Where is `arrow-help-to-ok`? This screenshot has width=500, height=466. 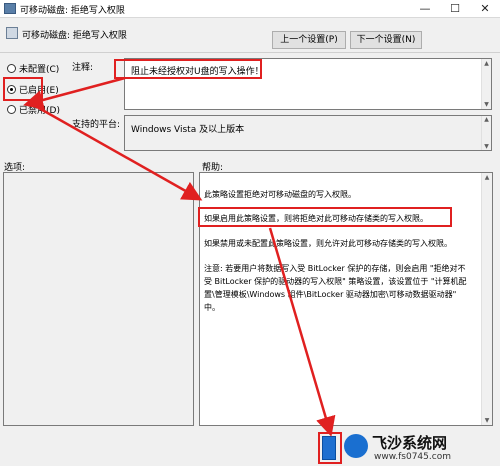 arrow-help-to-ok is located at coordinates (302, 332).